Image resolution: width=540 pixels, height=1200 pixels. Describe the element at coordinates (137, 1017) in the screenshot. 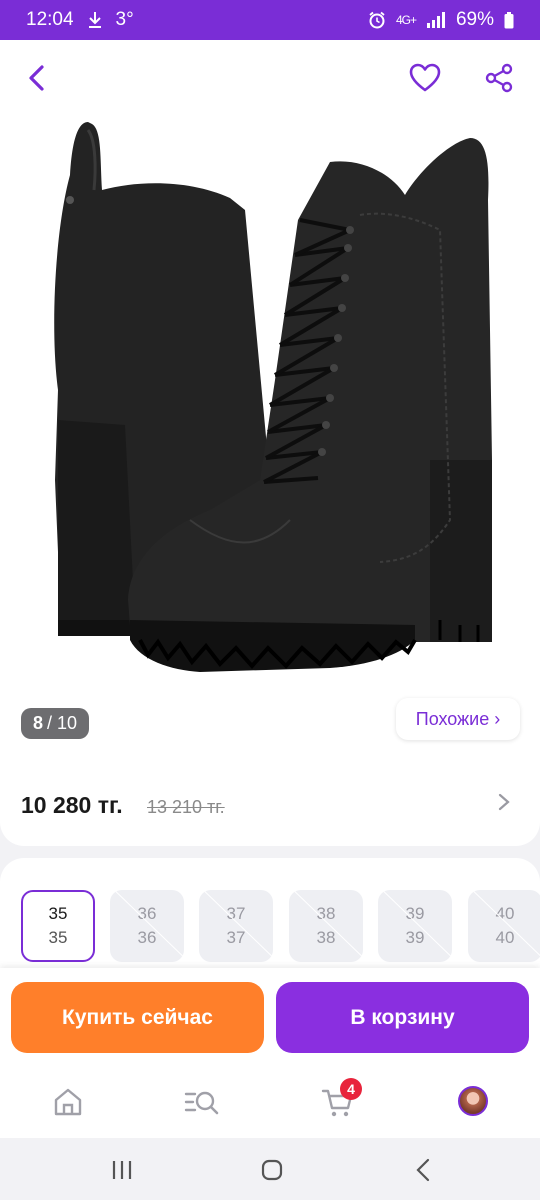

I see `buy-now-button: Купить сейчас` at that location.